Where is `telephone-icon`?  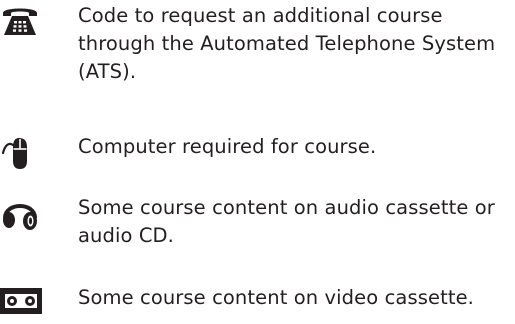 telephone-icon is located at coordinates (20, 22).